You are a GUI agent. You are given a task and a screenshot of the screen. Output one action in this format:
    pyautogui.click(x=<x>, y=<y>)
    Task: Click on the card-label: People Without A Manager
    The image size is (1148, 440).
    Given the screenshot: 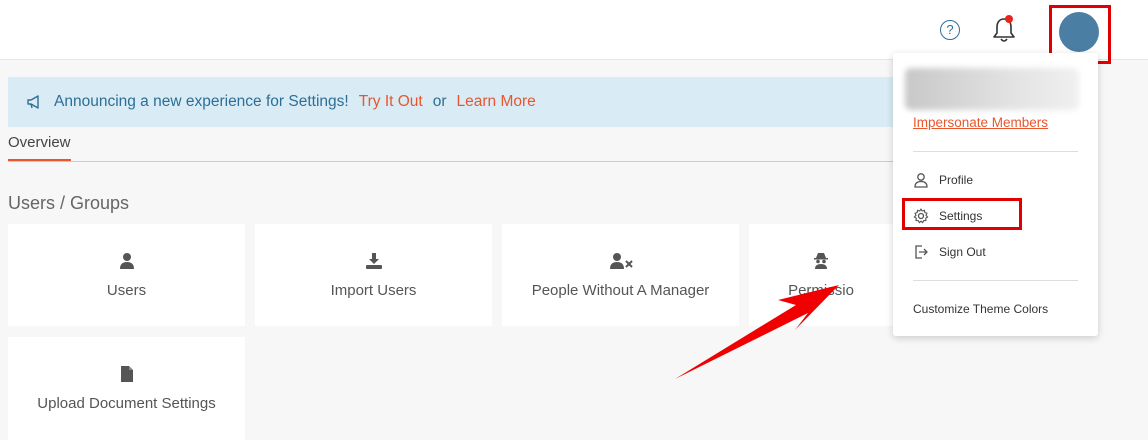 What is the action you would take?
    pyautogui.click(x=620, y=290)
    